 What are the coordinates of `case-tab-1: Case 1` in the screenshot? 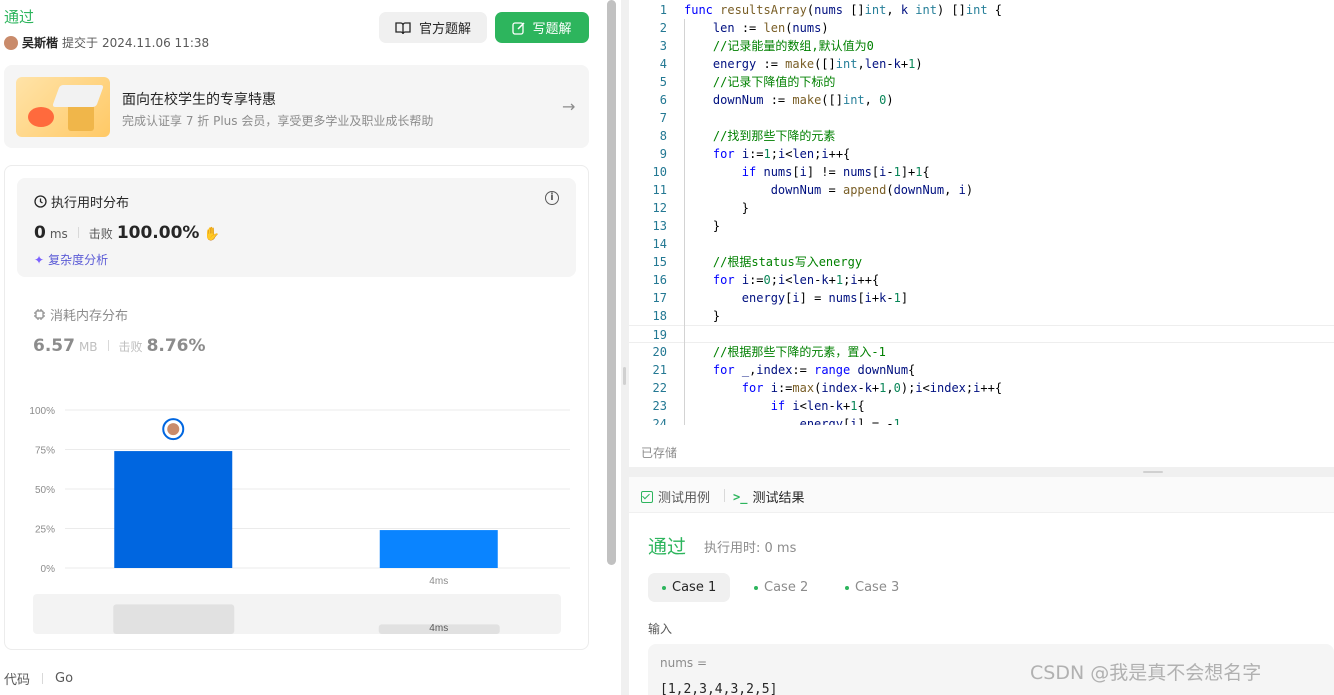 It's located at (689, 587).